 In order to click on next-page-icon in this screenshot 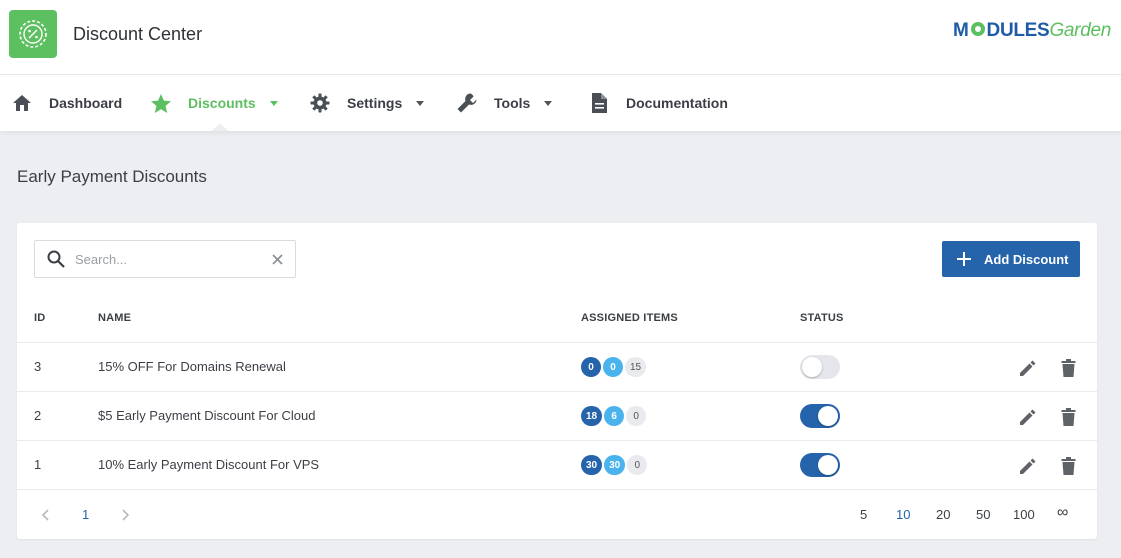, I will do `click(126, 515)`.